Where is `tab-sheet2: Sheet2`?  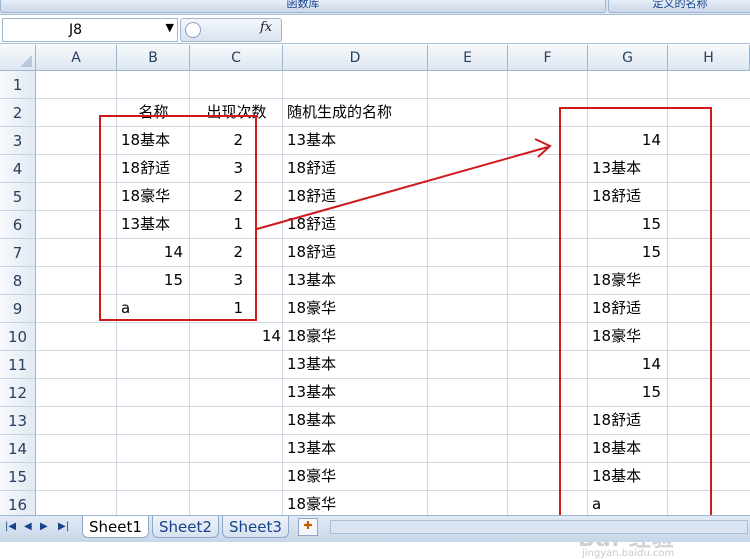 tab-sheet2: Sheet2 is located at coordinates (185, 527).